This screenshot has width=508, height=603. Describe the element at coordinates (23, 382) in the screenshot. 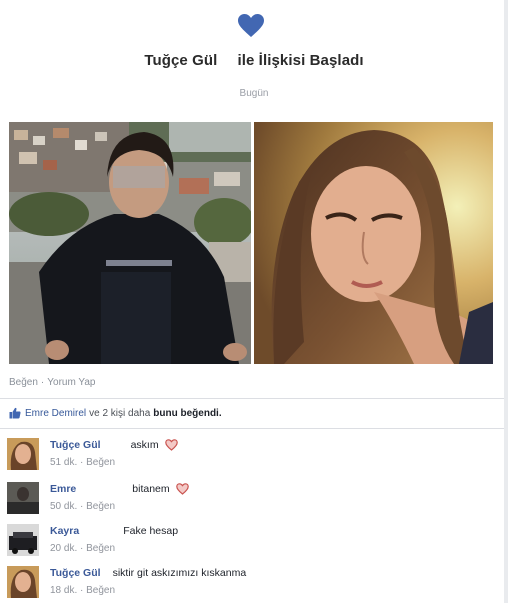

I see `like-link: Beğen` at that location.